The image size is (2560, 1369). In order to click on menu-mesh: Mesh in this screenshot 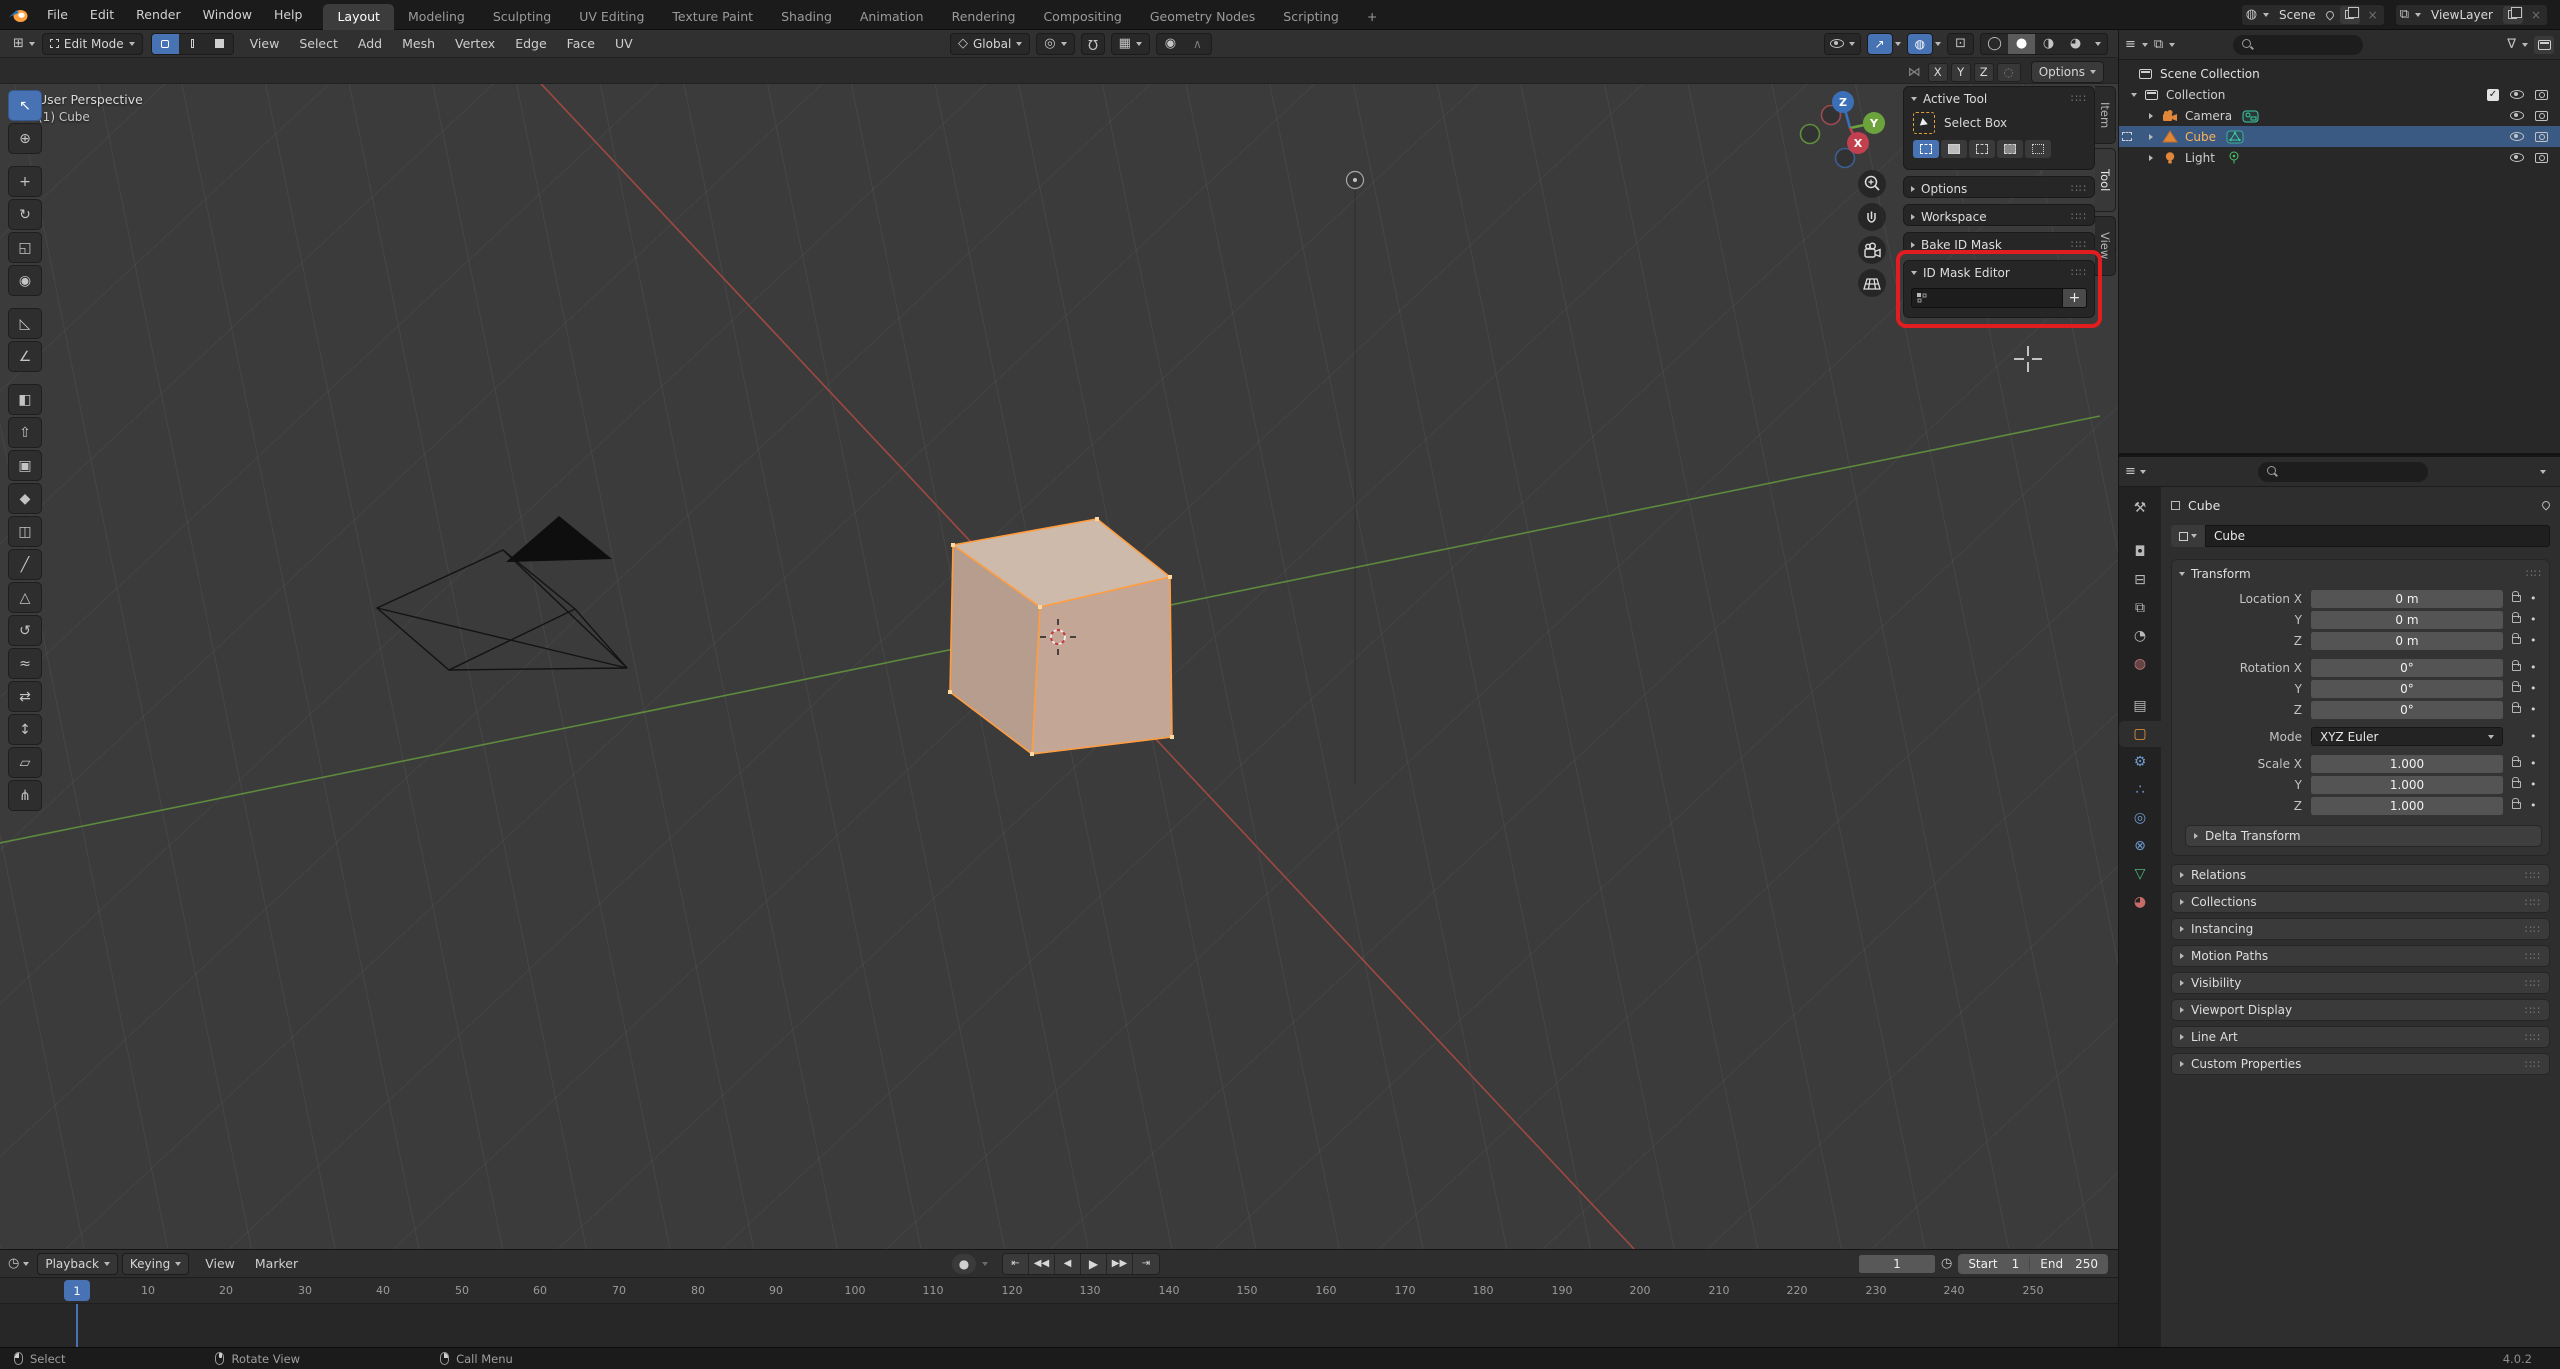, I will do `click(418, 43)`.